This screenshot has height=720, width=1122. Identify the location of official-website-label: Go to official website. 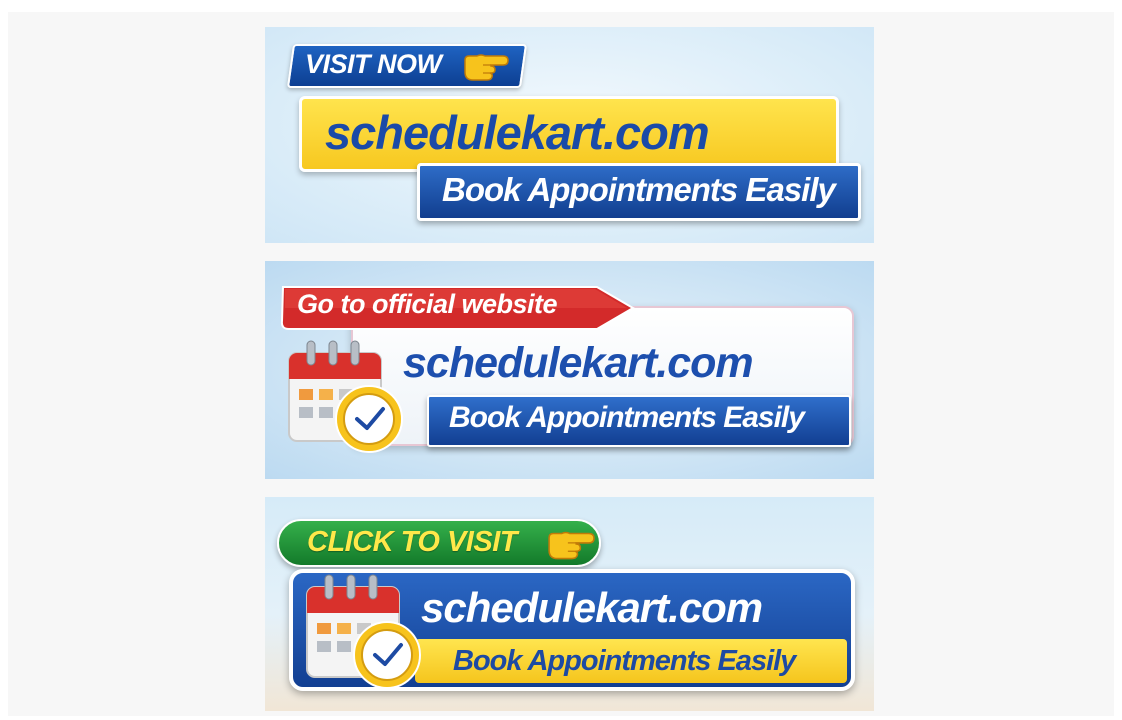
(427, 304).